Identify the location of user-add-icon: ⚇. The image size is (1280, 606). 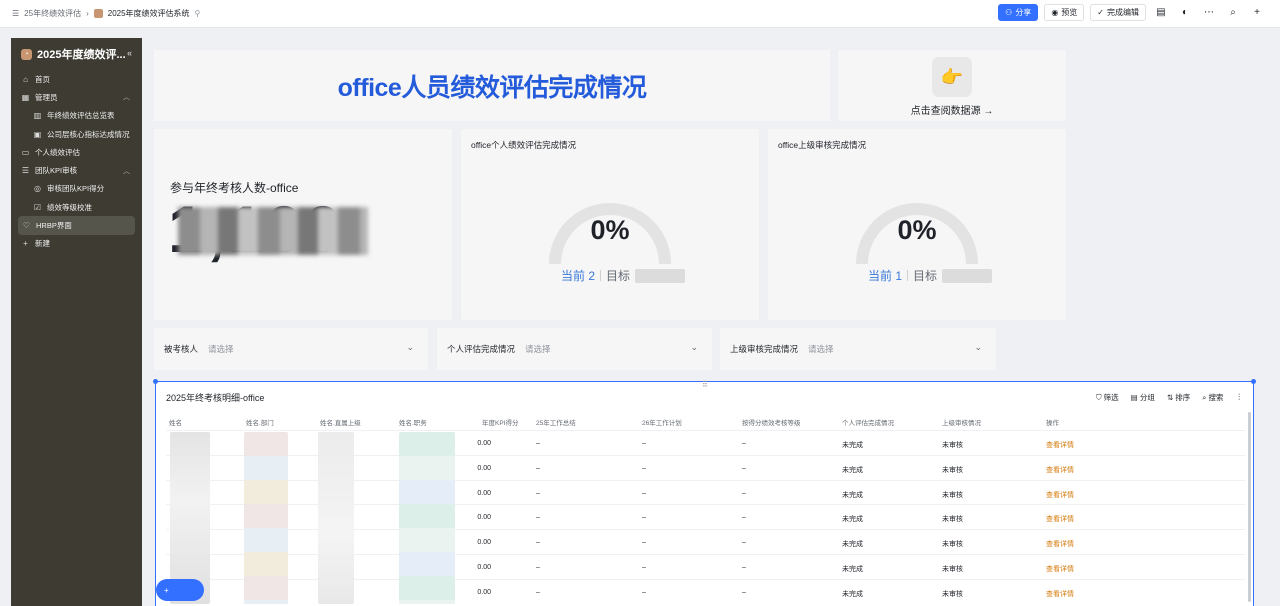
(1009, 12).